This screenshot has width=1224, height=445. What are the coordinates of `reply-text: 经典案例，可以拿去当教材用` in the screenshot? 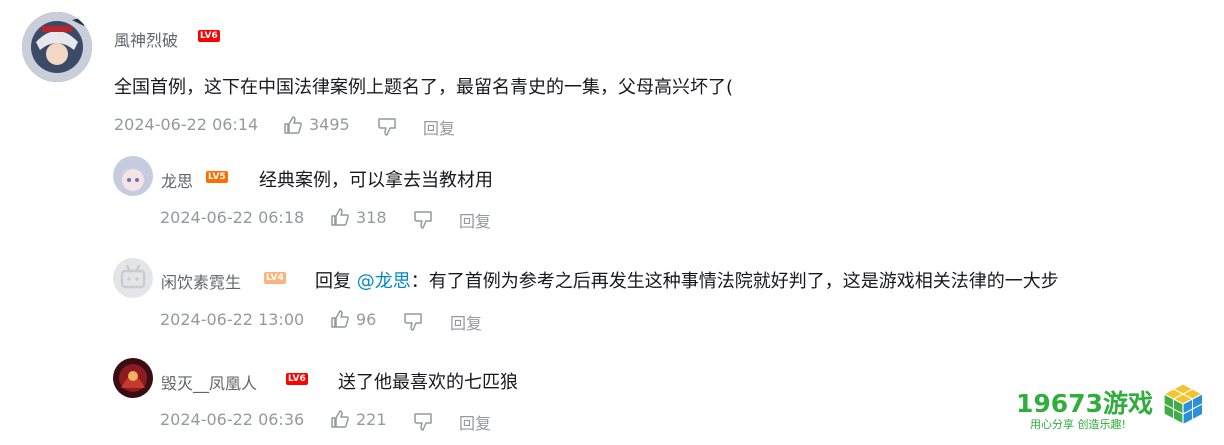 It's located at (376, 180).